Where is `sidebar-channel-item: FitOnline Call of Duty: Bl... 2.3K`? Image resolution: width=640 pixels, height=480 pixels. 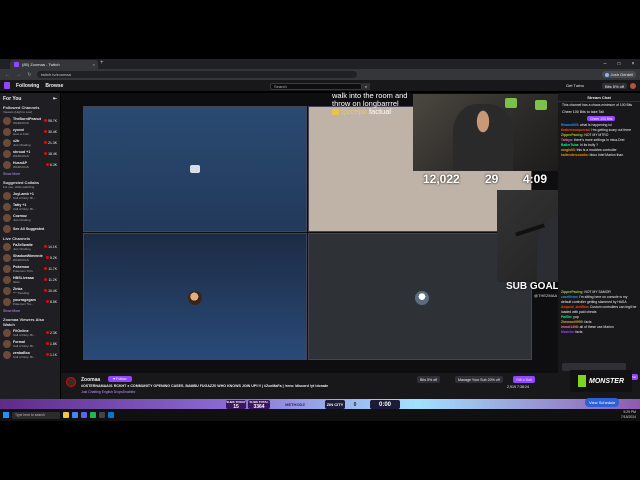 sidebar-channel-item: FitOnline Call of Duty: Bl... 2.3K is located at coordinates (30, 332).